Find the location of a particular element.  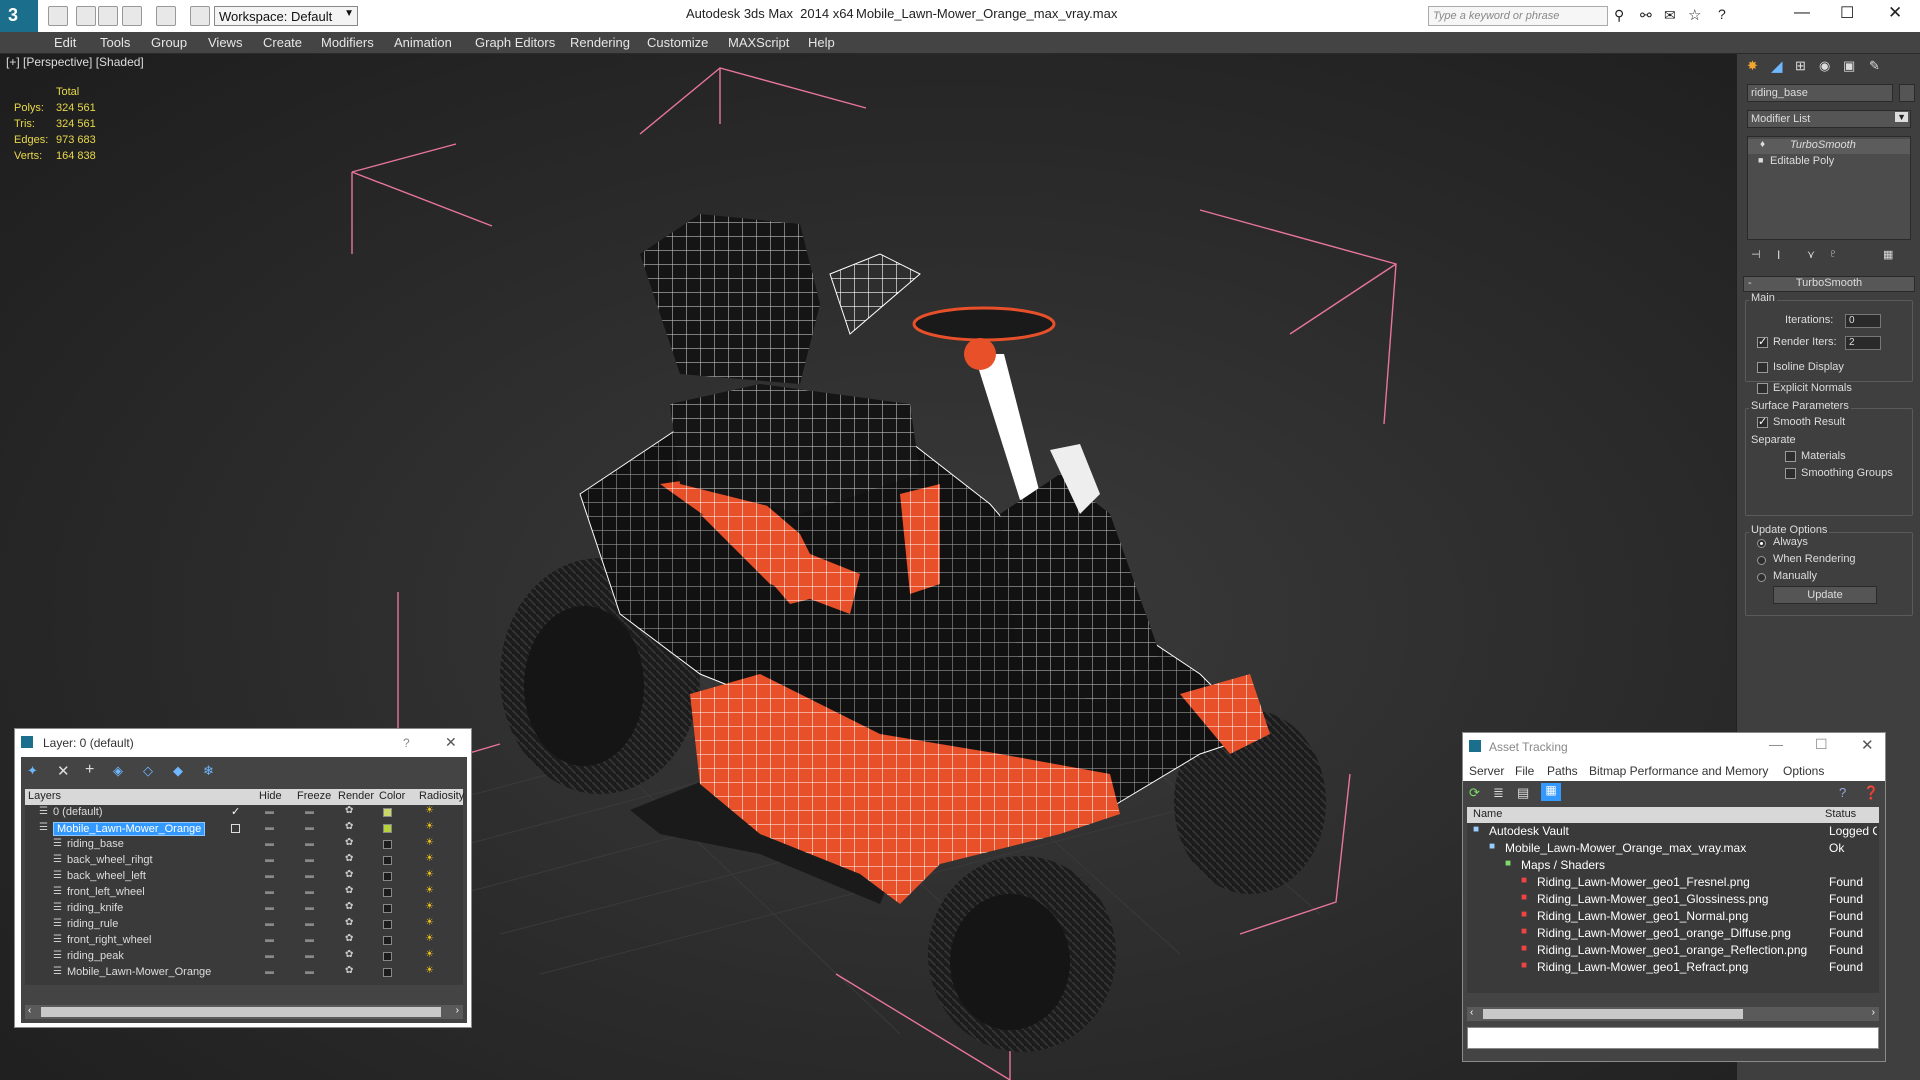

search-input: Type a keyword or phrase is located at coordinates (1518, 16).